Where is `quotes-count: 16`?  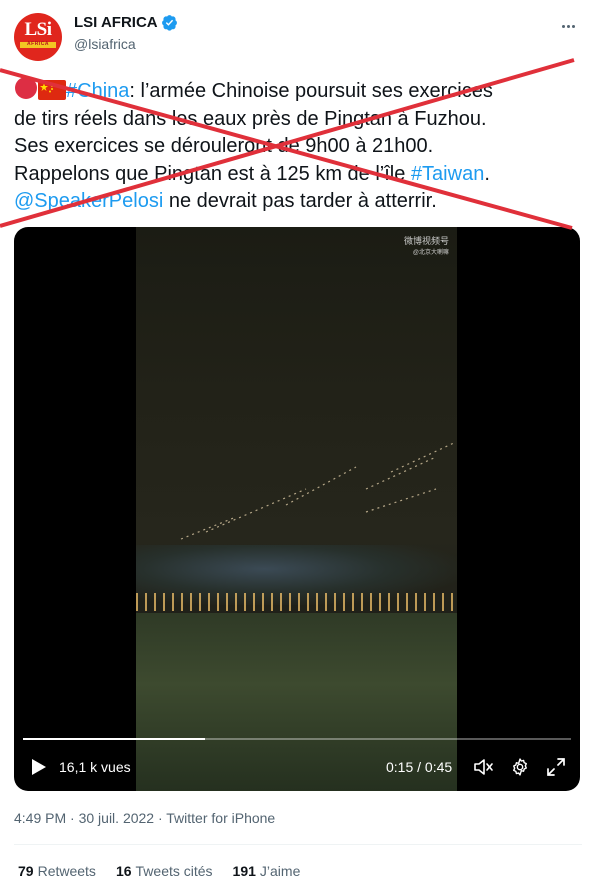 quotes-count: 16 is located at coordinates (123, 871).